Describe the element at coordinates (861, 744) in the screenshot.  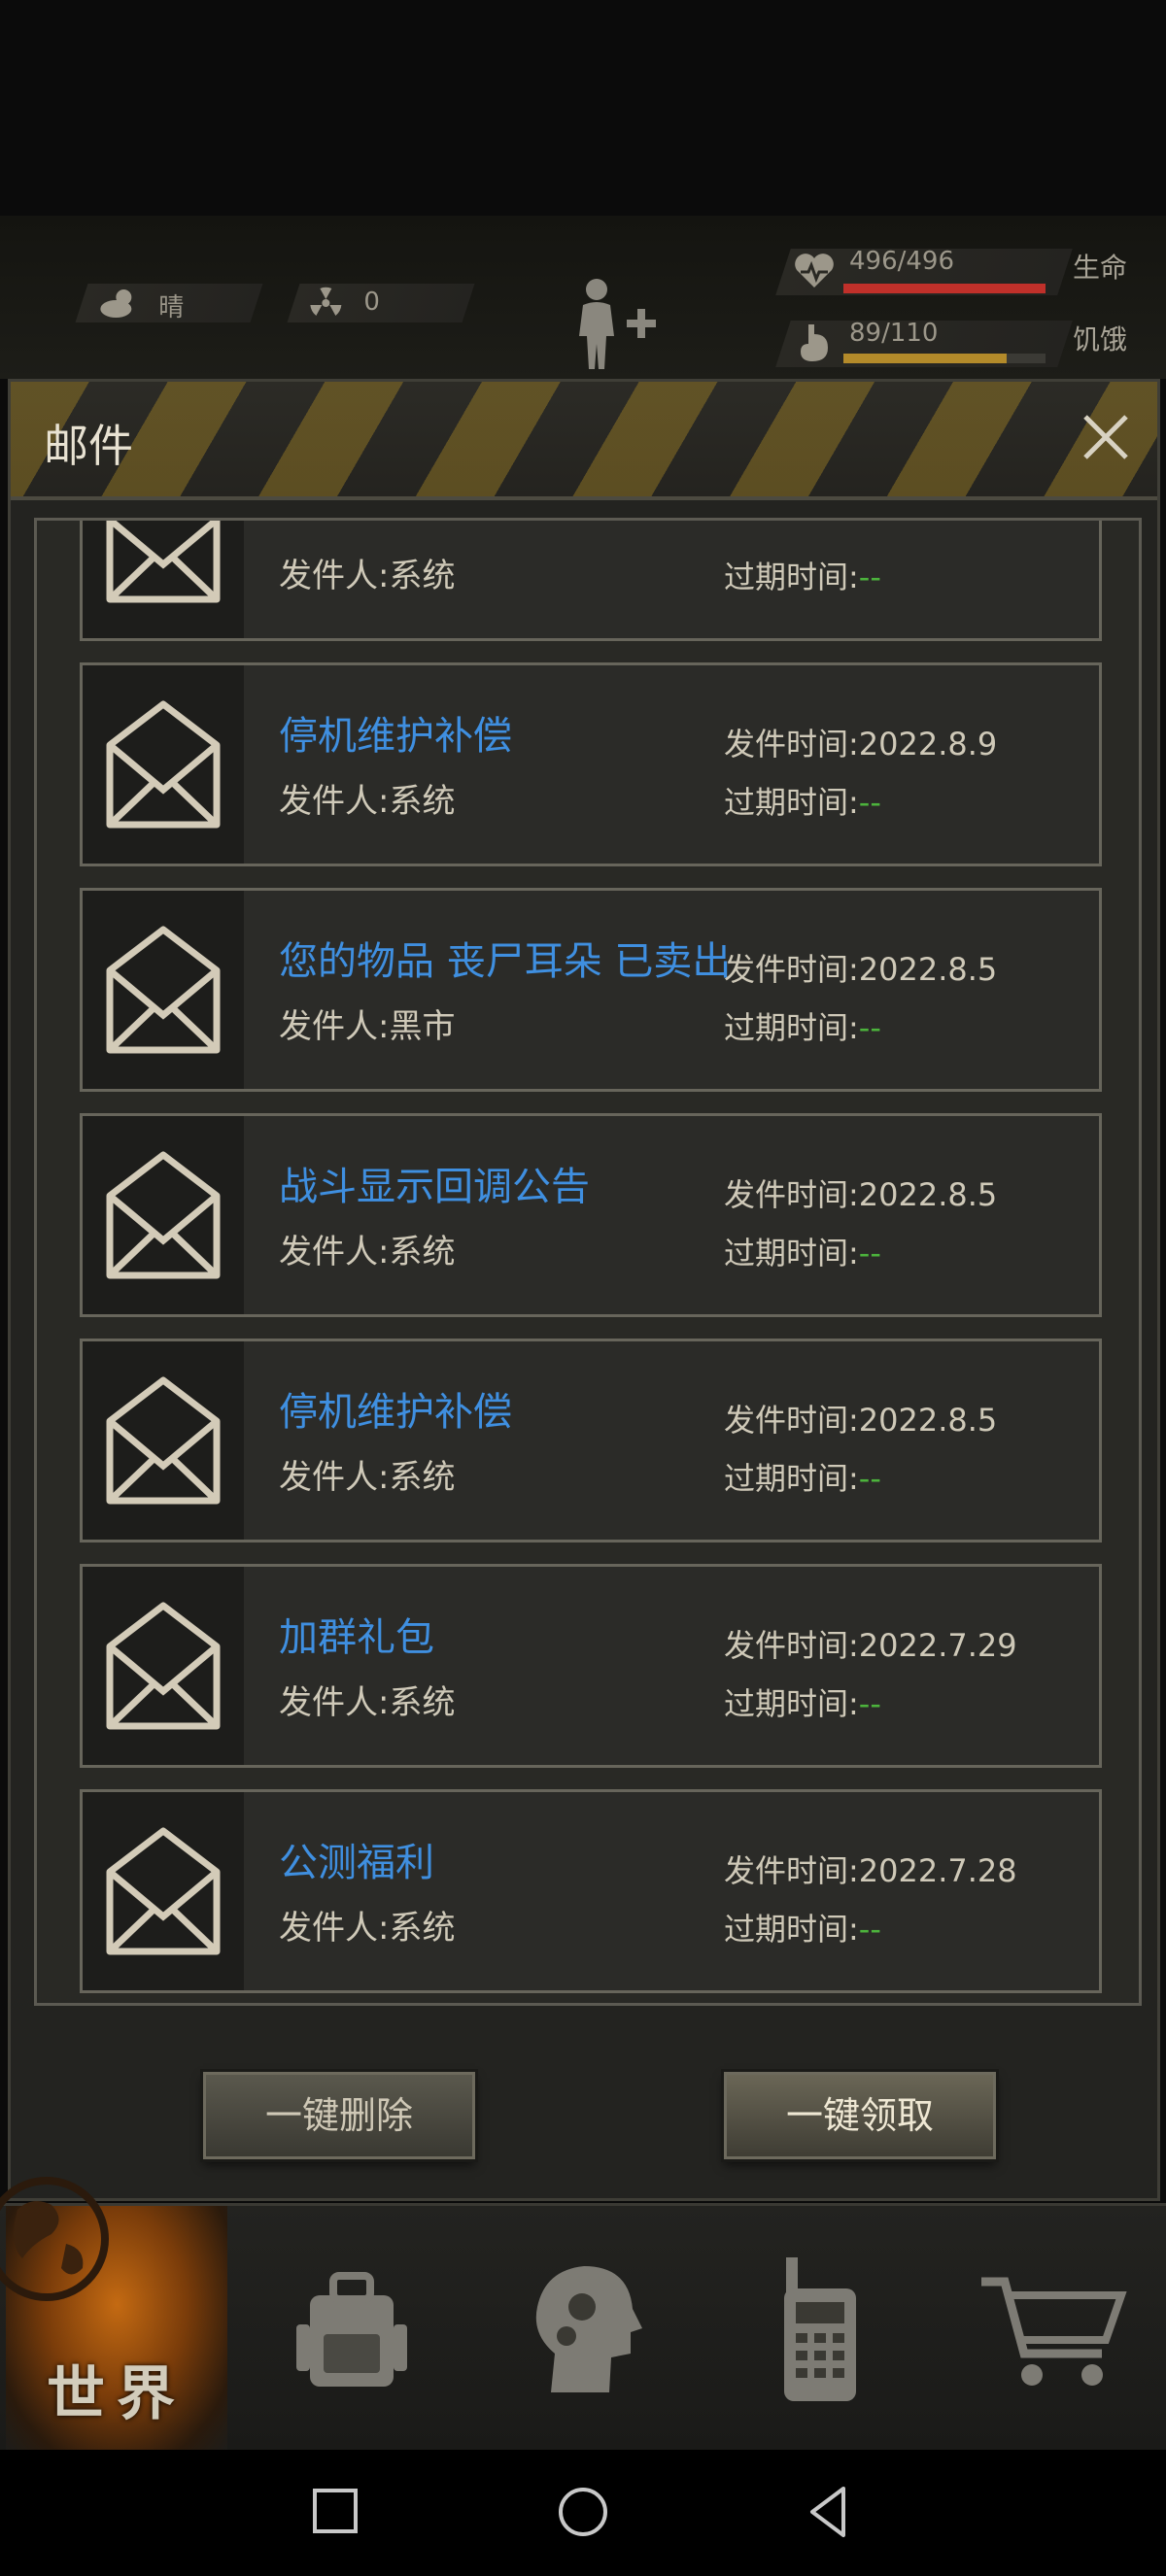
I see `mail-sent-time: 发件时间:2022.8.9` at that location.